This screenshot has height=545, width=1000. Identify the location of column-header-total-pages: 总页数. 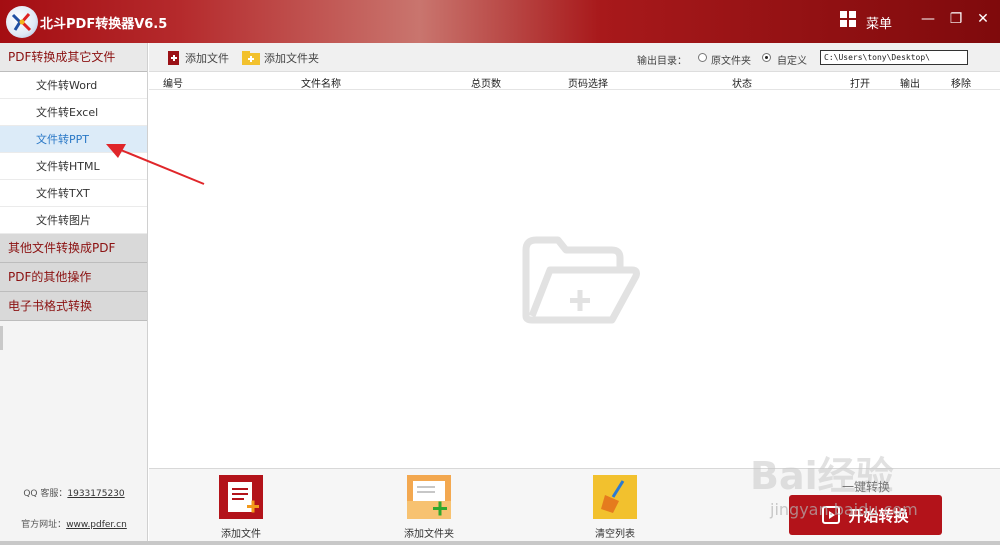
(486, 84).